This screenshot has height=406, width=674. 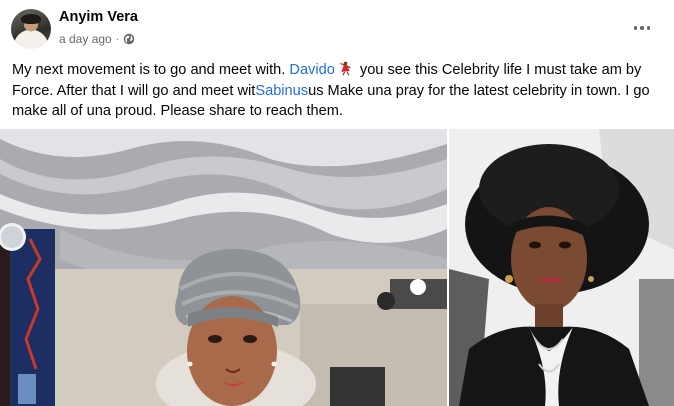 What do you see at coordinates (98, 17) in the screenshot?
I see `author-name: Anyim Vera` at bounding box center [98, 17].